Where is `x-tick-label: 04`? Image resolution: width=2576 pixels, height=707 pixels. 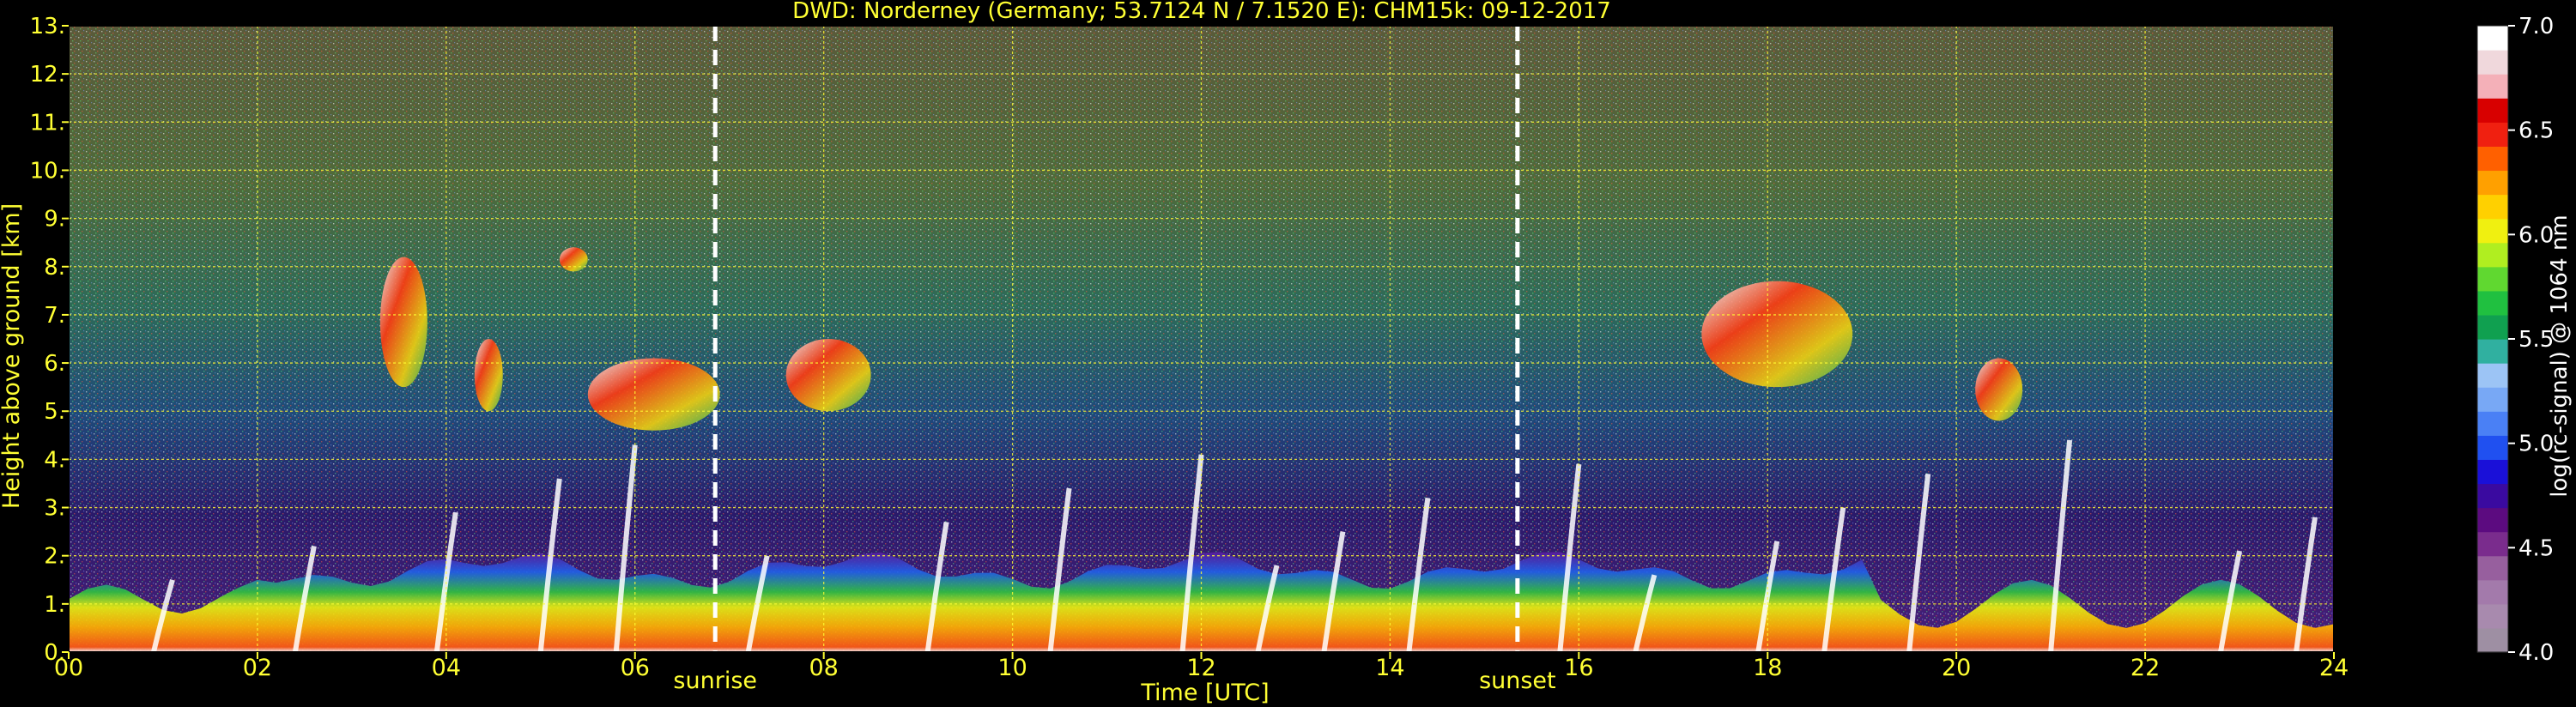 x-tick-label: 04 is located at coordinates (446, 668).